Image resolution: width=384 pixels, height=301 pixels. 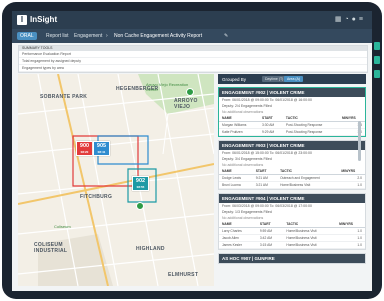 What do you see at coordinates (192, 20) in the screenshot?
I see `top-bar: I InSight ▦◔●≡` at bounding box center [192, 20].